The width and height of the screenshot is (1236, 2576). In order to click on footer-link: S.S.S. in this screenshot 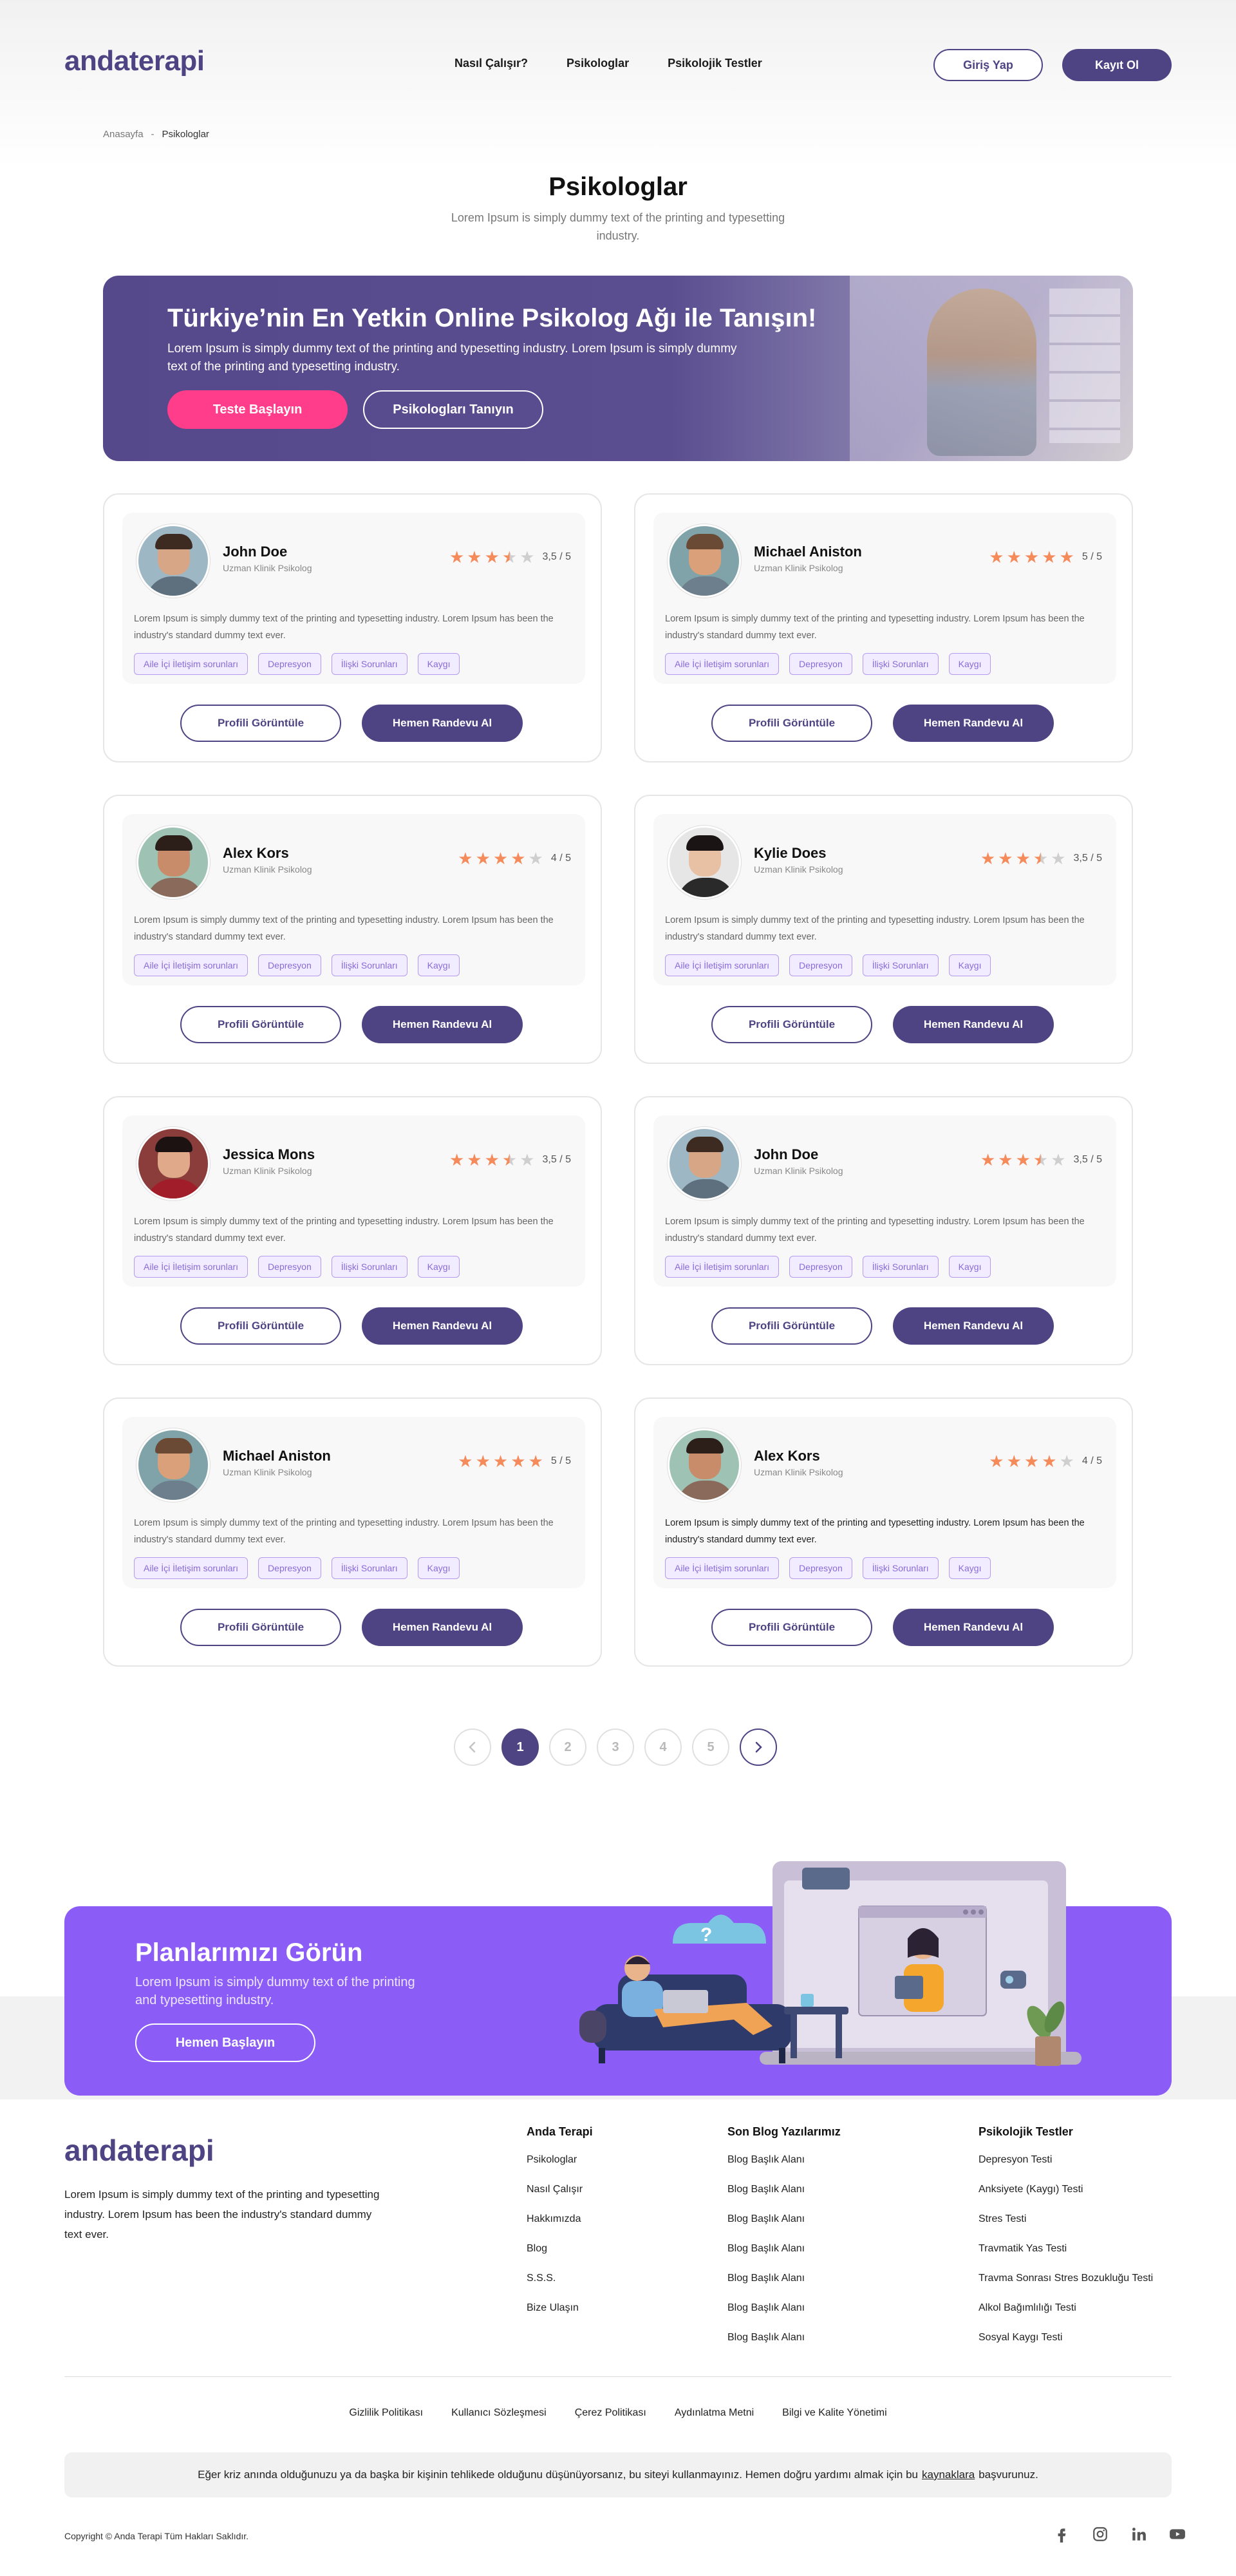, I will do `click(560, 2287)`.